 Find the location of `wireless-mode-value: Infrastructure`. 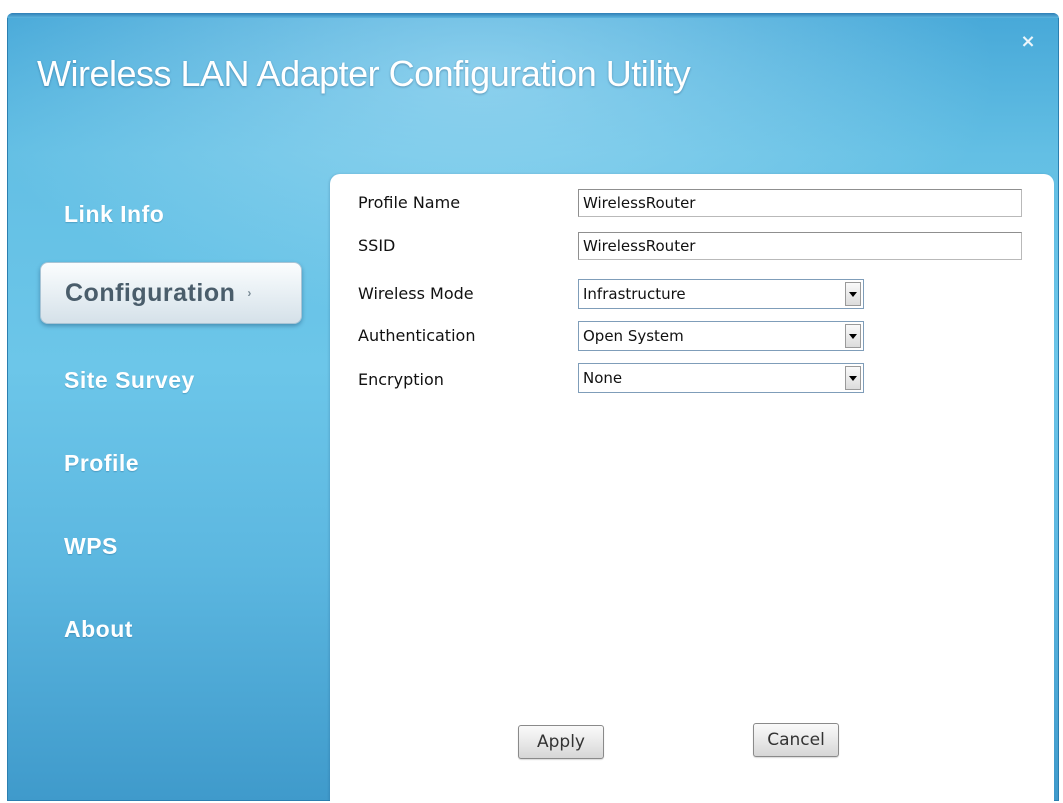

wireless-mode-value: Infrastructure is located at coordinates (634, 294).